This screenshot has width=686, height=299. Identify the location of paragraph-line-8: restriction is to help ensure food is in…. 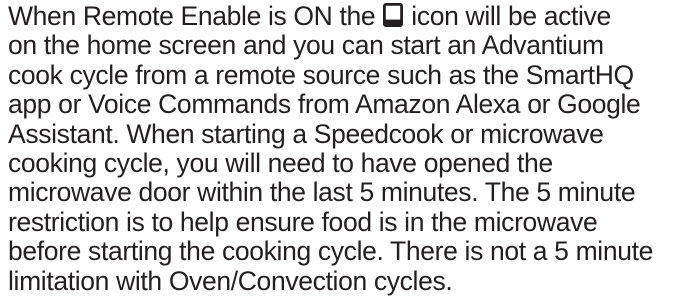
(303, 221).